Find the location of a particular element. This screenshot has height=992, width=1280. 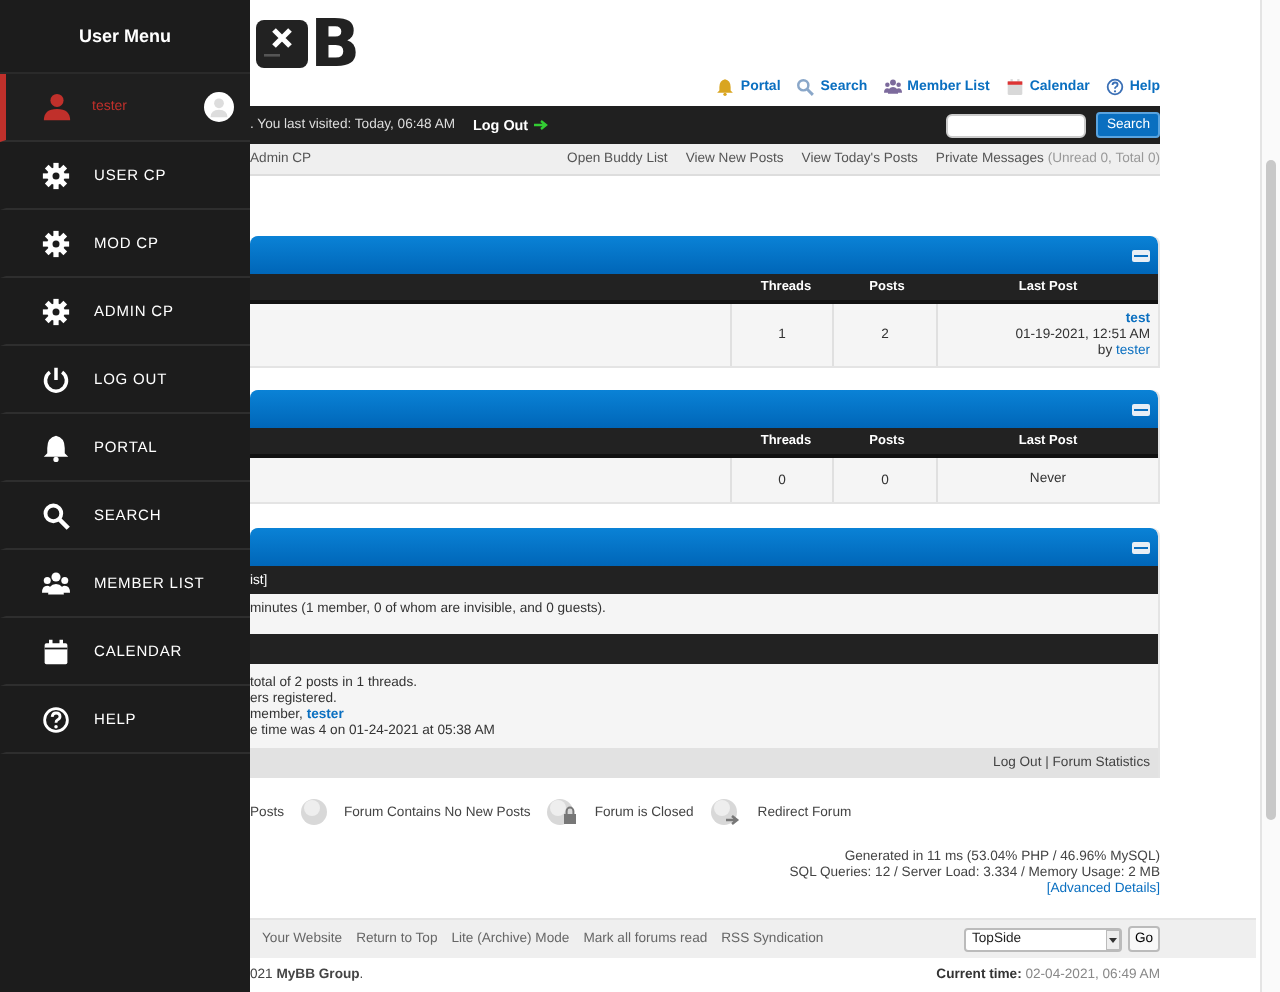

search-field is located at coordinates (1016, 125).